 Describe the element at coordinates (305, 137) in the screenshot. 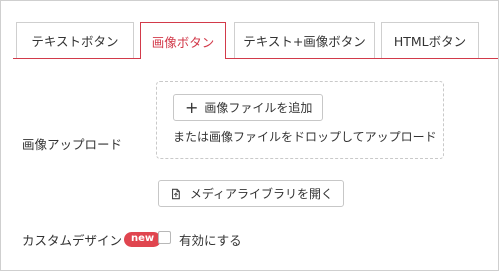

I see `drop-hint-text: または画像ファイルをドロップしてアップロード` at that location.